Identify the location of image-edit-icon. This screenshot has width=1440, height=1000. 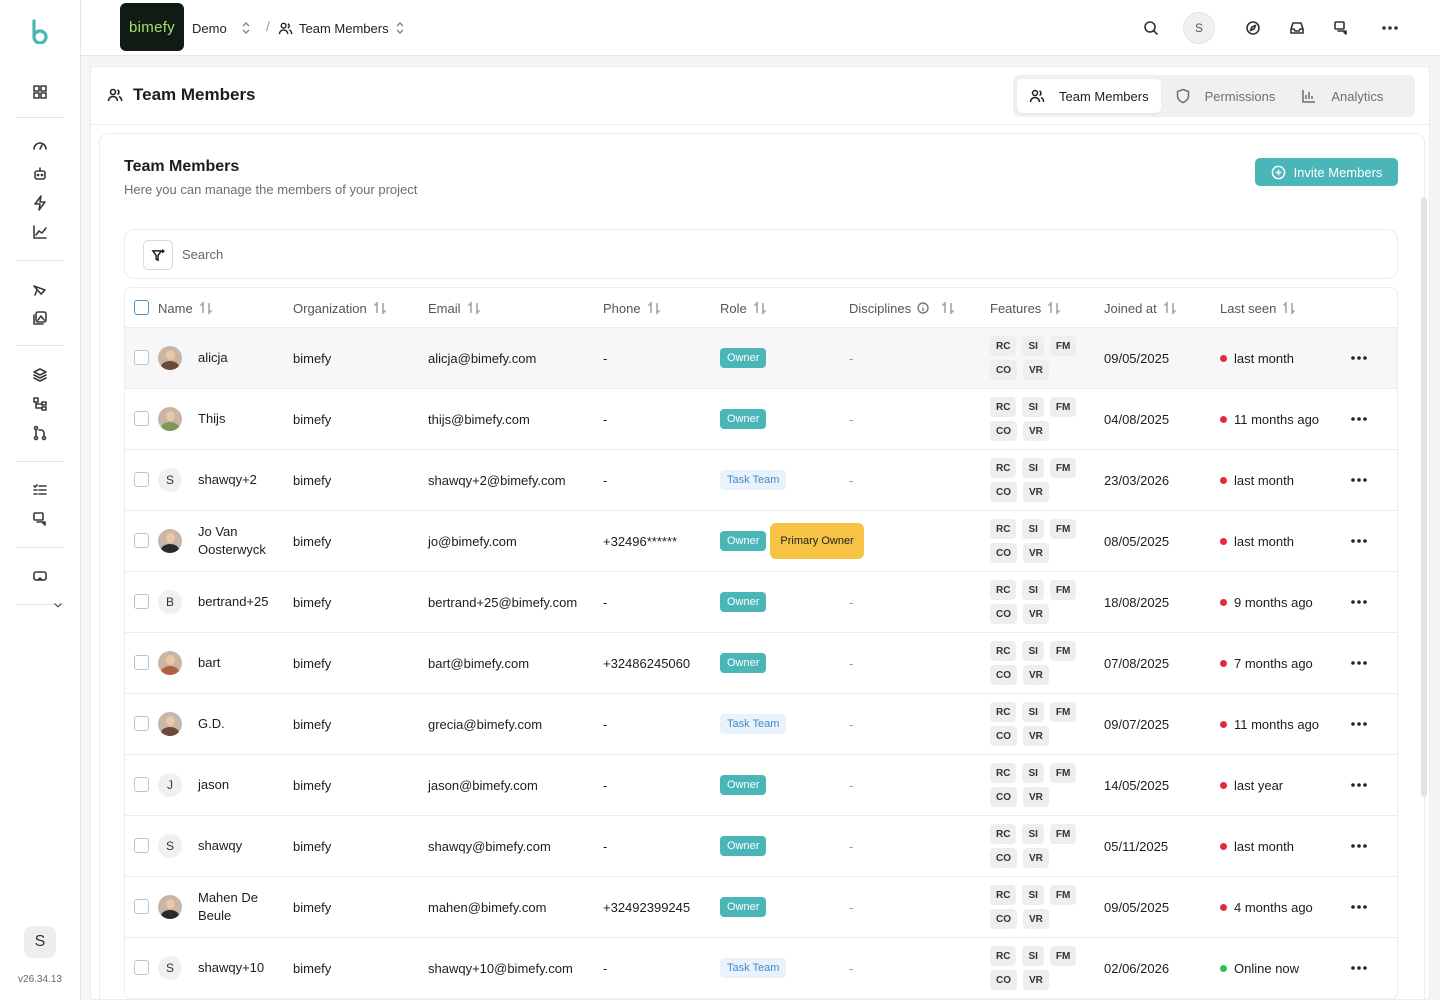
(40, 318).